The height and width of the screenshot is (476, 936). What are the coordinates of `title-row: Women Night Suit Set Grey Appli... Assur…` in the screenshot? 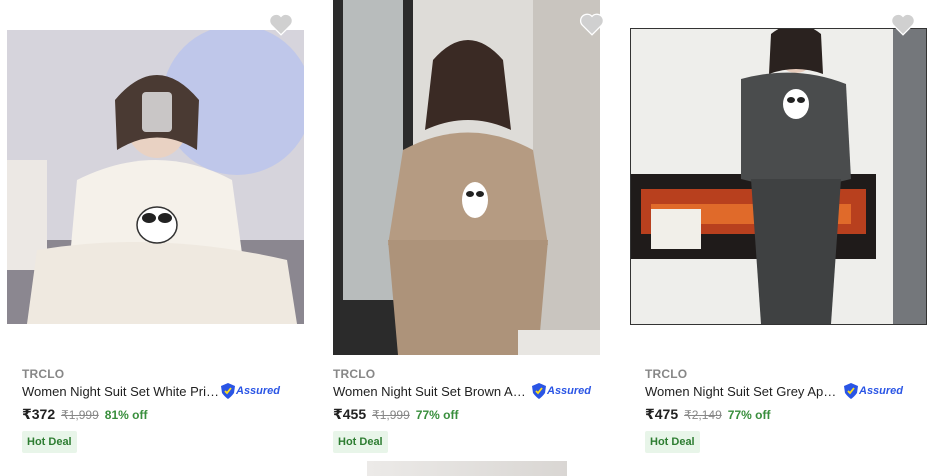 It's located at (774, 391).